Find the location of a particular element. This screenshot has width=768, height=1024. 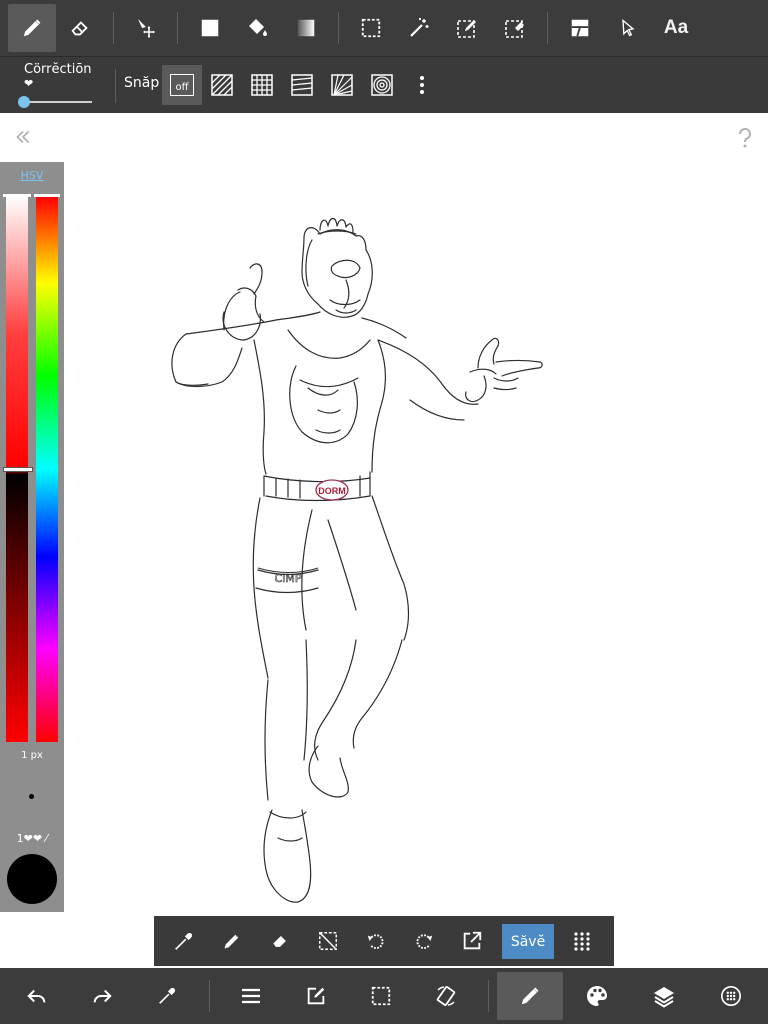

grid-snap-button is located at coordinates (262, 85).